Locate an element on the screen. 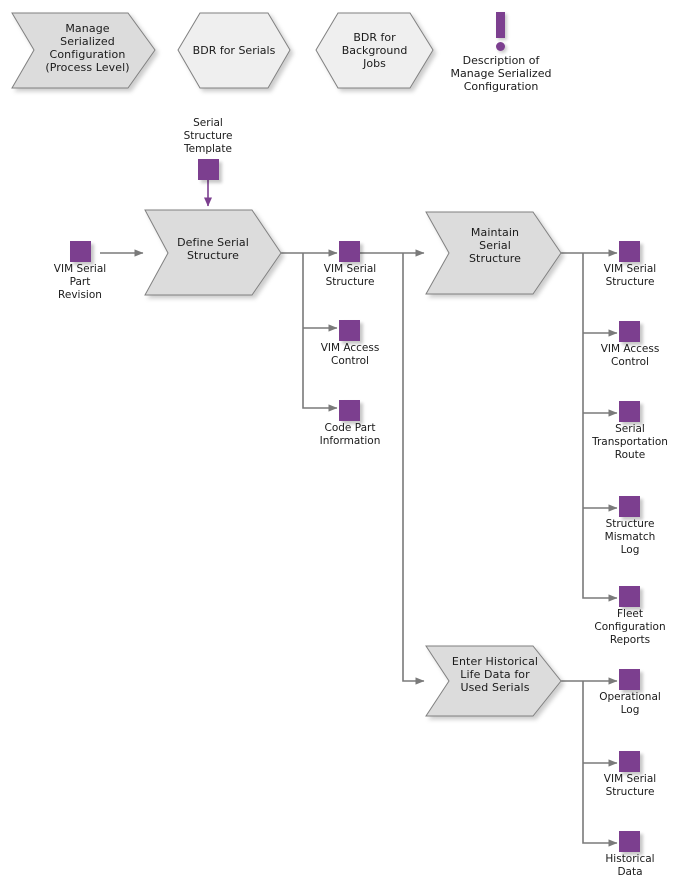 This screenshot has height=888, width=684. data-object-define-out-code-part-information is located at coordinates (349, 410).